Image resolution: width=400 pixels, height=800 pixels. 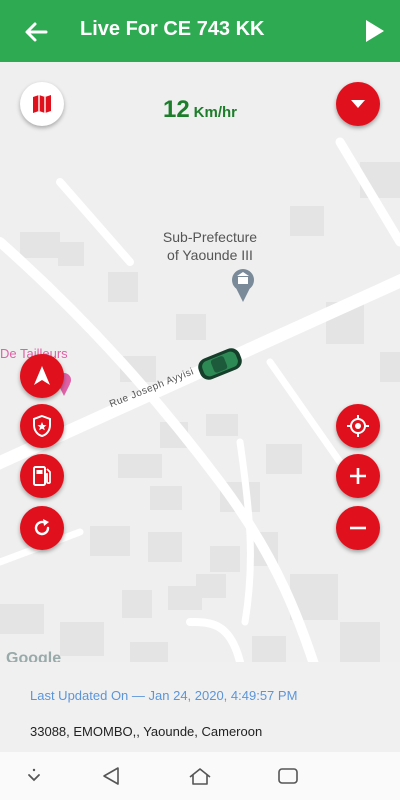 What do you see at coordinates (34, 776) in the screenshot?
I see `nav-down-icon` at bounding box center [34, 776].